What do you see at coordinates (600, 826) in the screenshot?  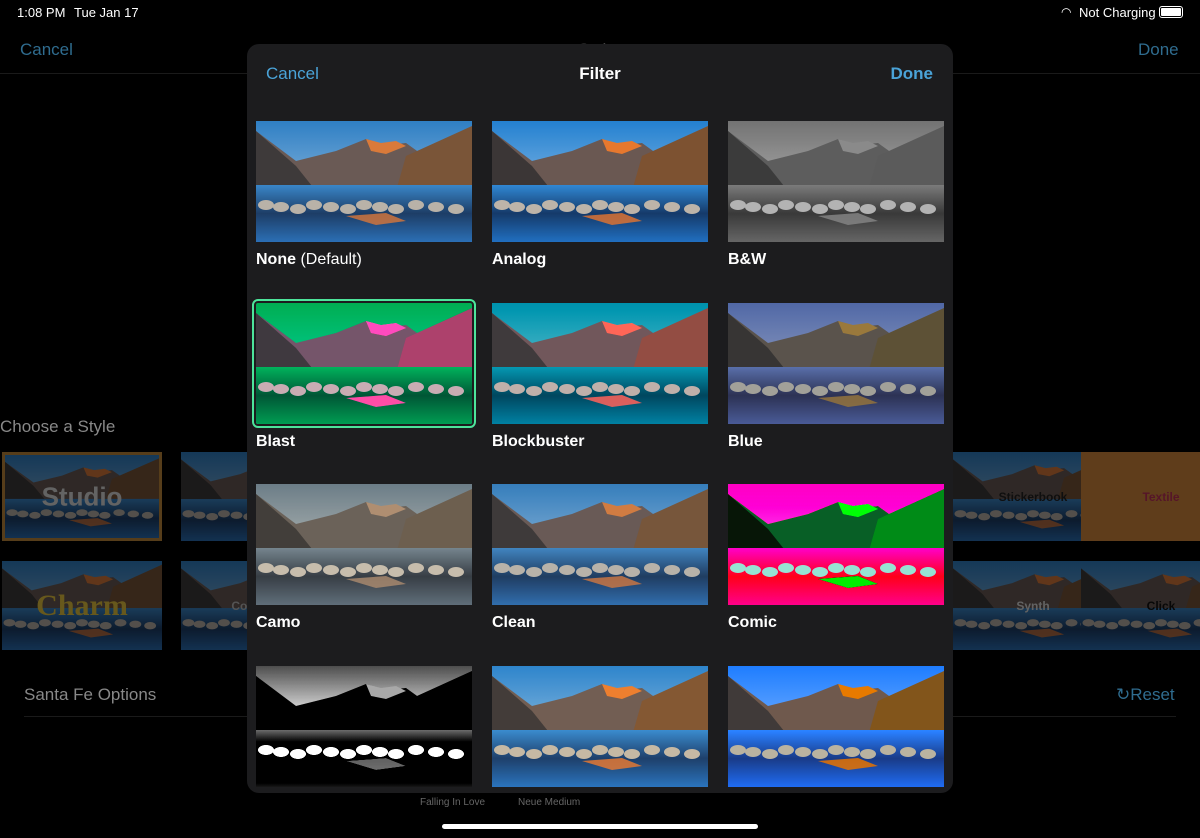 I see `home-indicator` at bounding box center [600, 826].